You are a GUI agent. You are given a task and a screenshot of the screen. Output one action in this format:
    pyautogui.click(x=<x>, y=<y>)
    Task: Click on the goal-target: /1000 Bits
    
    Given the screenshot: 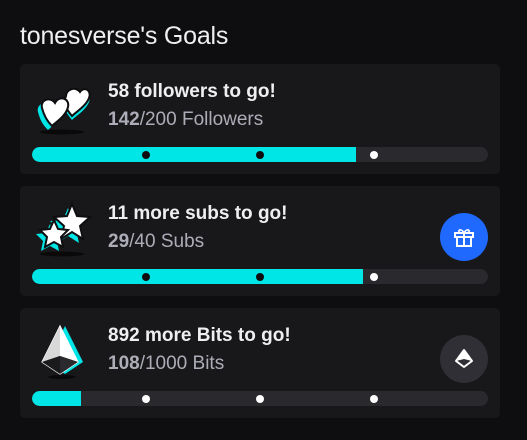 What is the action you would take?
    pyautogui.click(x=182, y=363)
    